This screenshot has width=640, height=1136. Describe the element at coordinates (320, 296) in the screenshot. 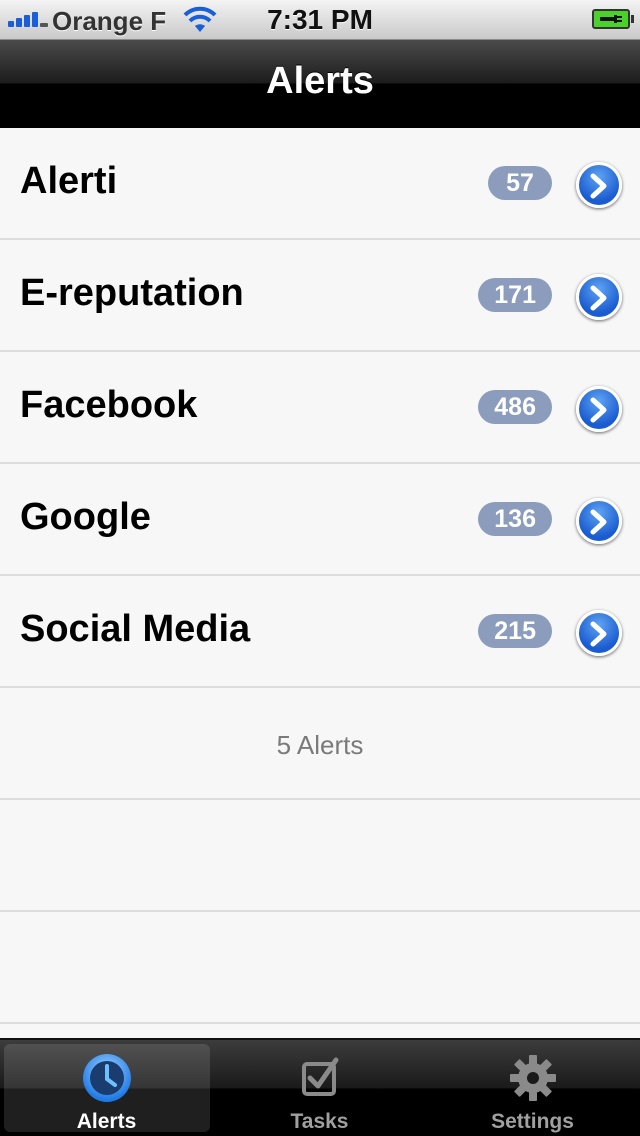

I see `list-item-e-reputation: E-reputation 171` at that location.